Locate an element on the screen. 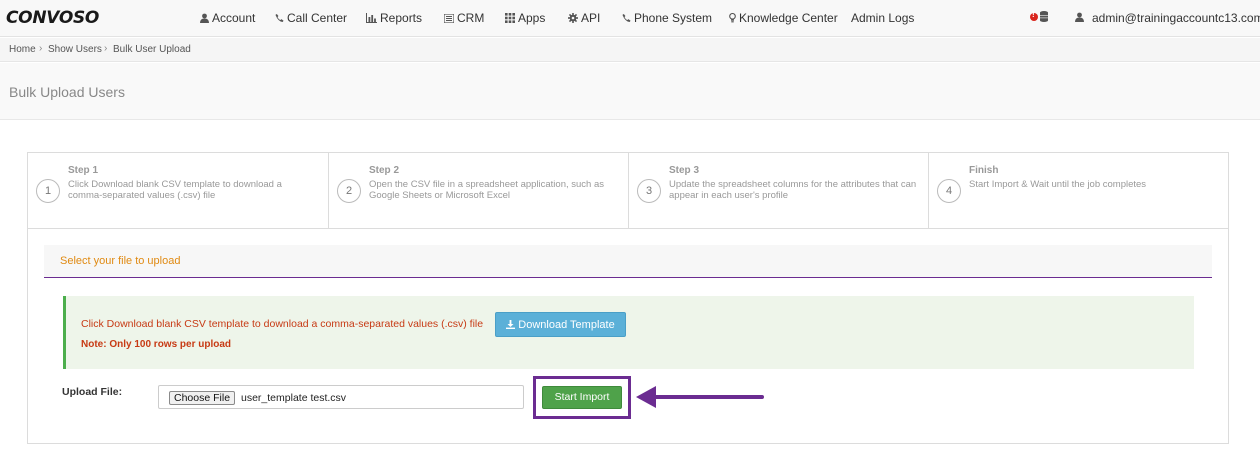 The width and height of the screenshot is (1260, 462). bar-chart-icon is located at coordinates (371, 18).